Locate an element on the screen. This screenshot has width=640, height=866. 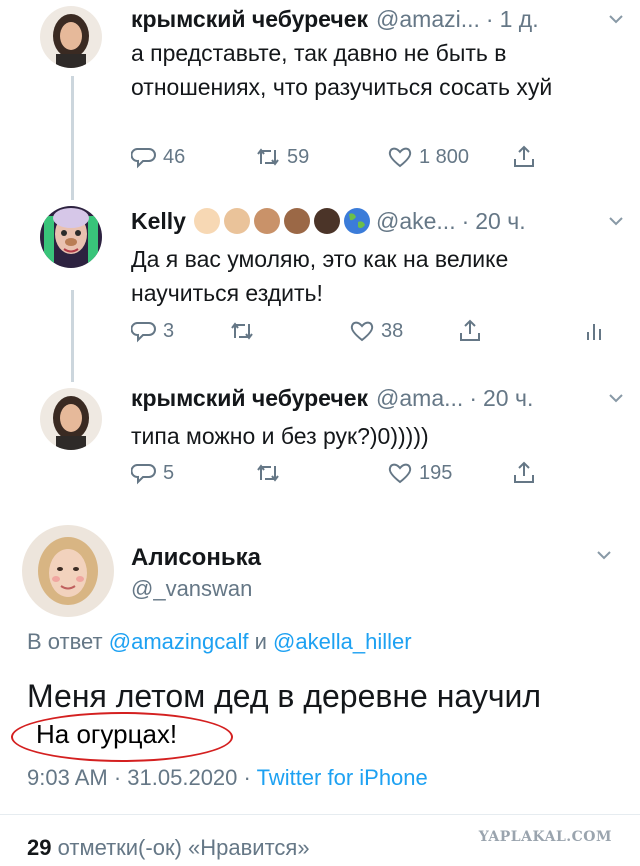
like-button: 38 is located at coordinates (376, 331).